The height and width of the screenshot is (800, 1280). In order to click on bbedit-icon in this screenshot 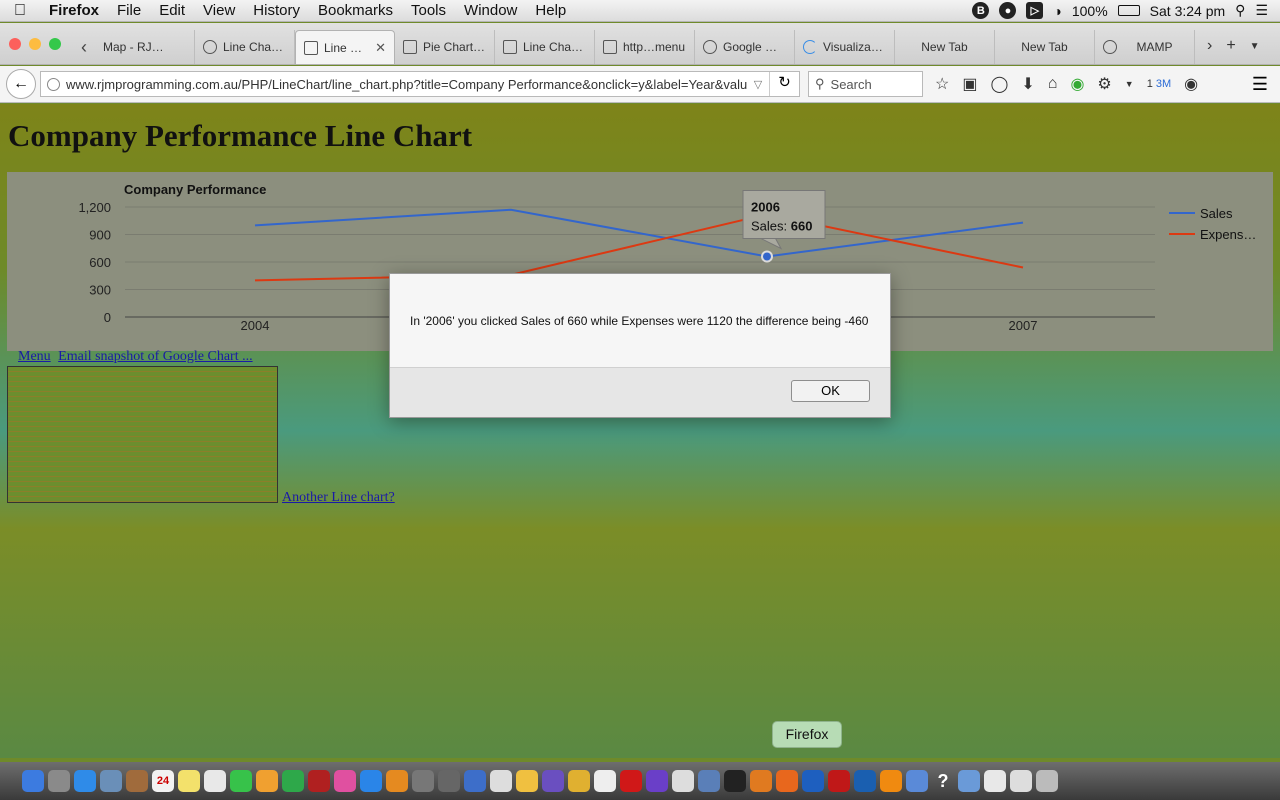, I will do `click(813, 781)`.